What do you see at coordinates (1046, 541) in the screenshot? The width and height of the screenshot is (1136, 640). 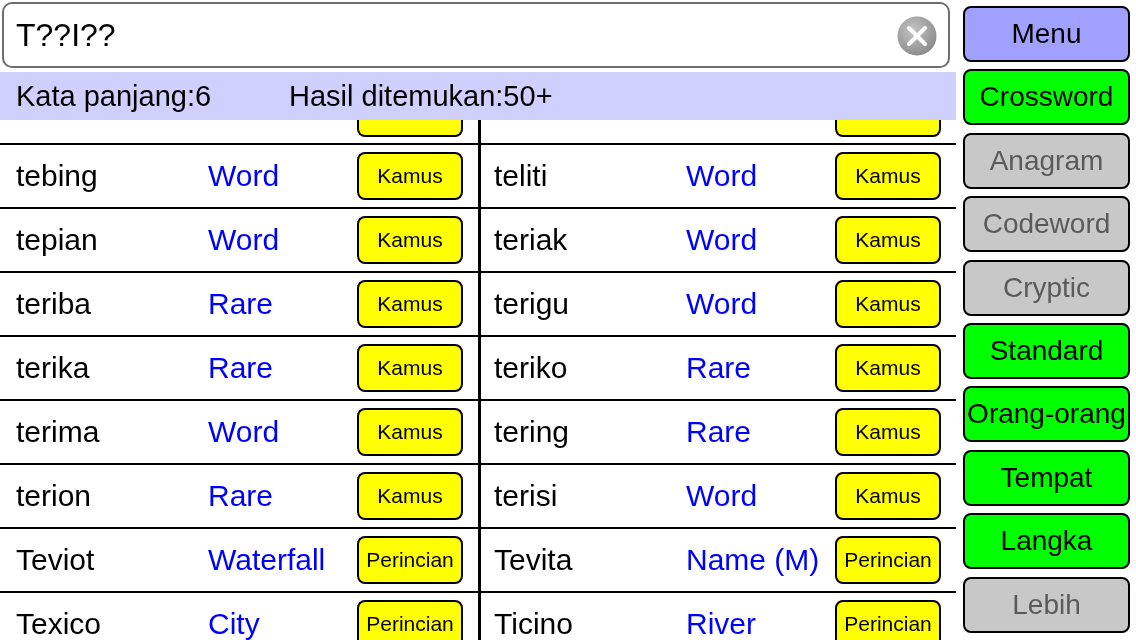 I see `filter-button: Langka` at bounding box center [1046, 541].